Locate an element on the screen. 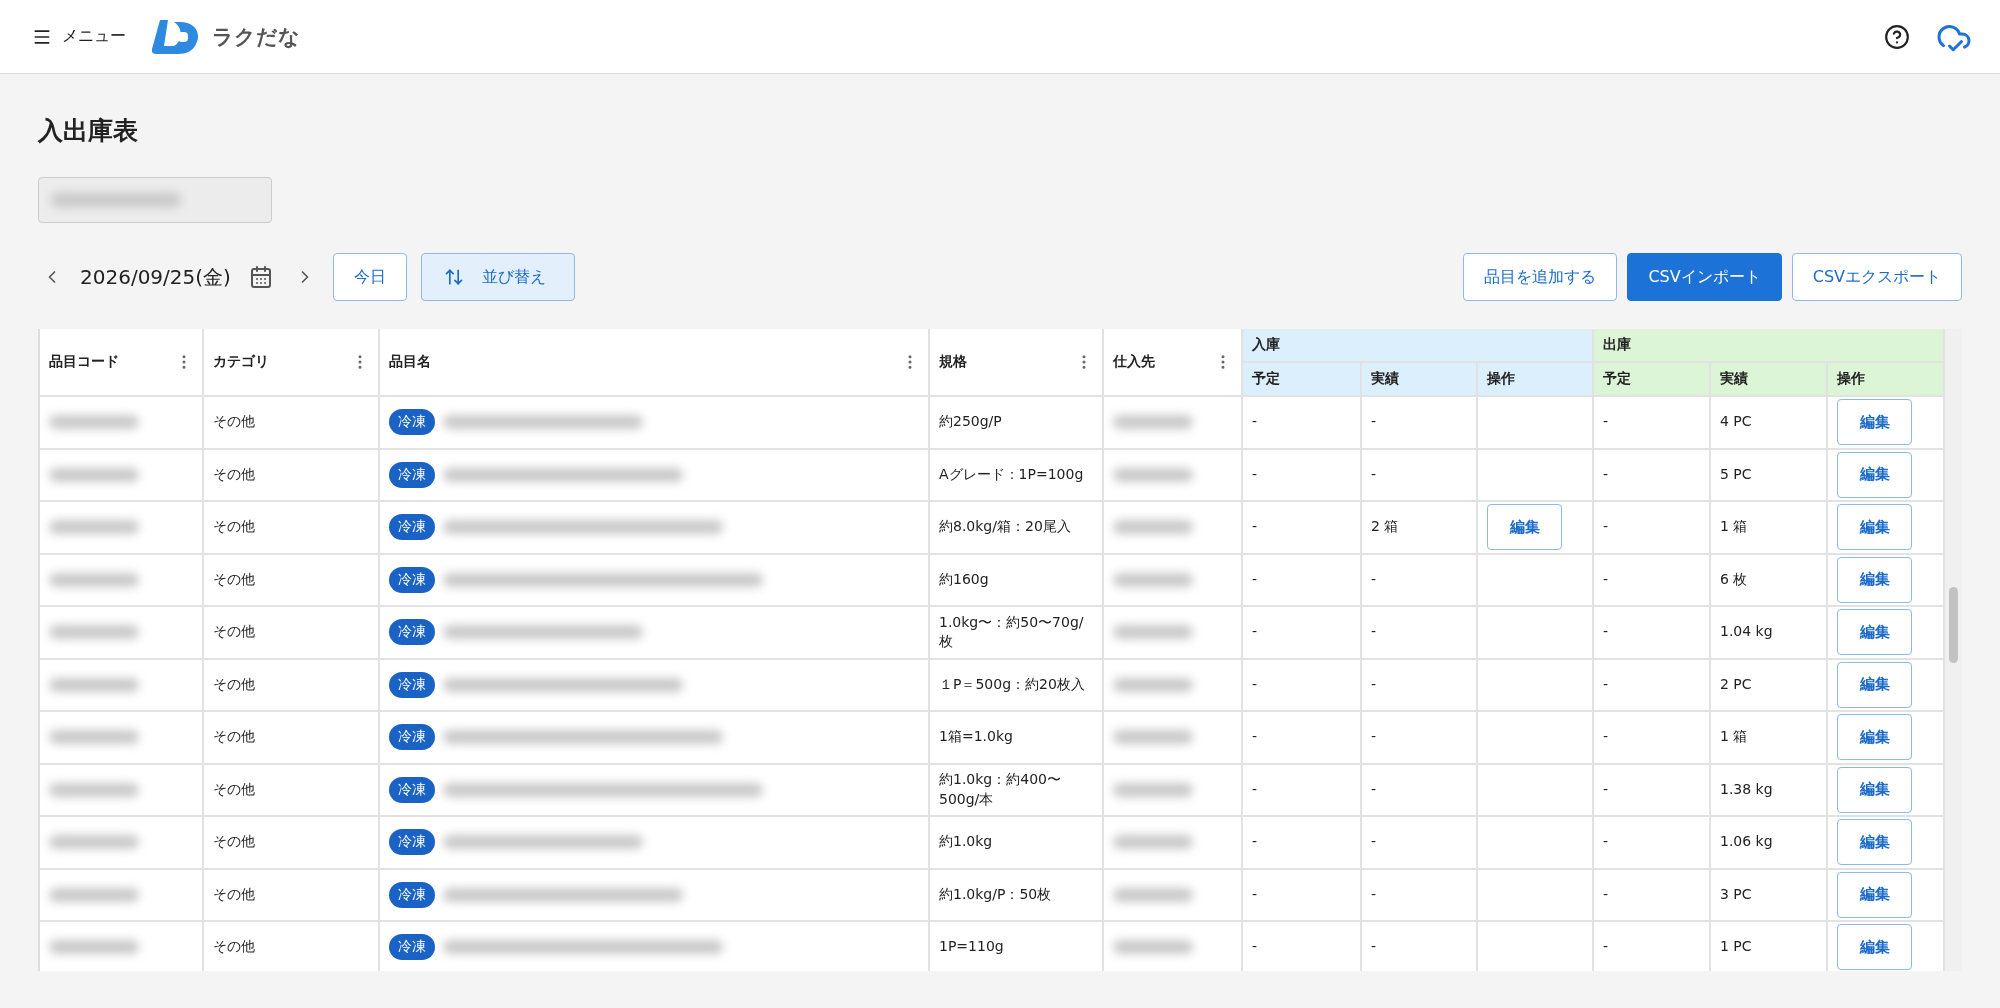 Image resolution: width=2000 pixels, height=1008 pixels. table-cell-text: 4 PC is located at coordinates (1736, 422).